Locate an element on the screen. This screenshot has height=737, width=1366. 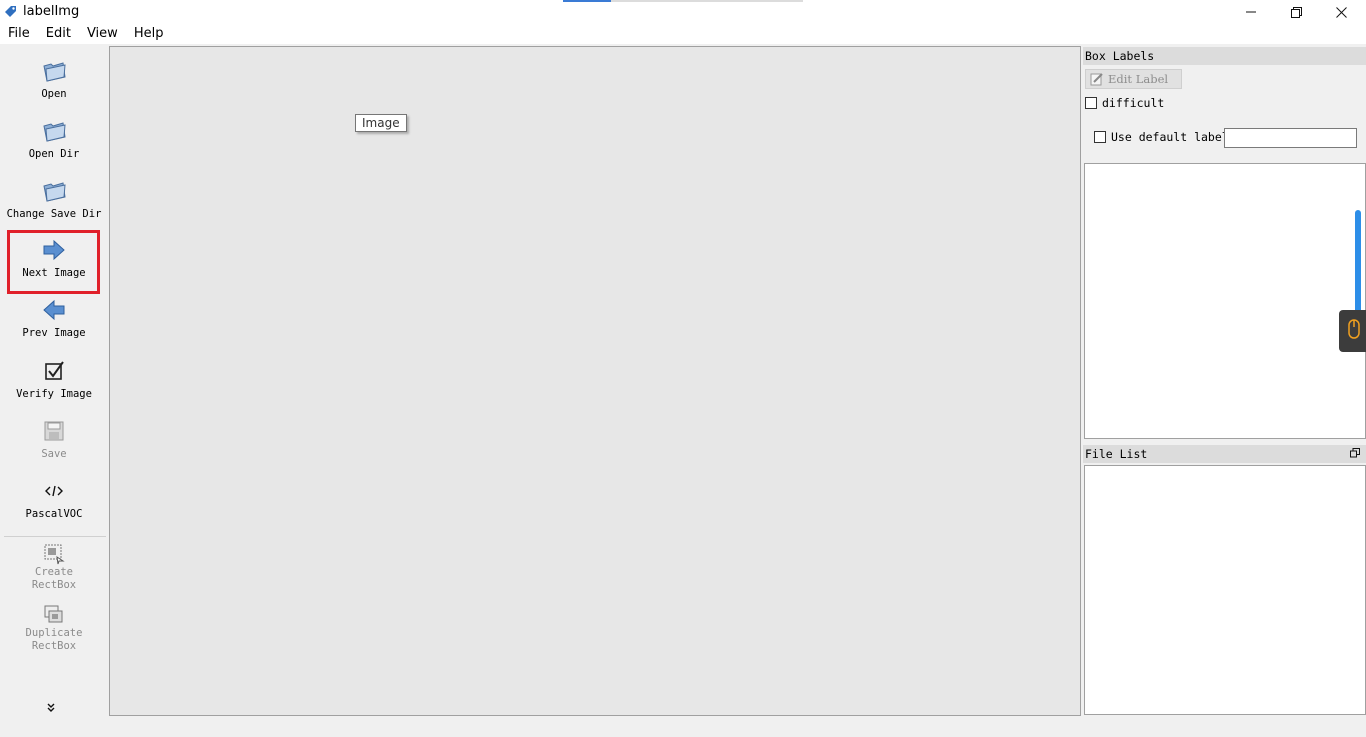
menu-file: File is located at coordinates (19, 34).